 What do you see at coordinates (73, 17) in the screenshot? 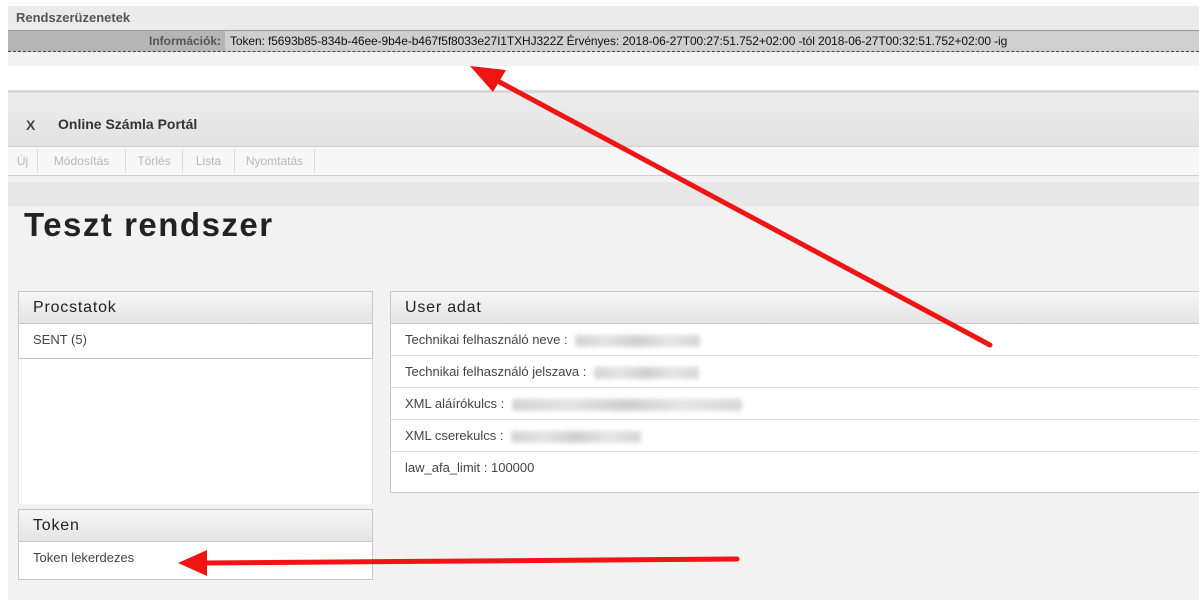
I see `system-messages-title: Rendszerüzenetek` at bounding box center [73, 17].